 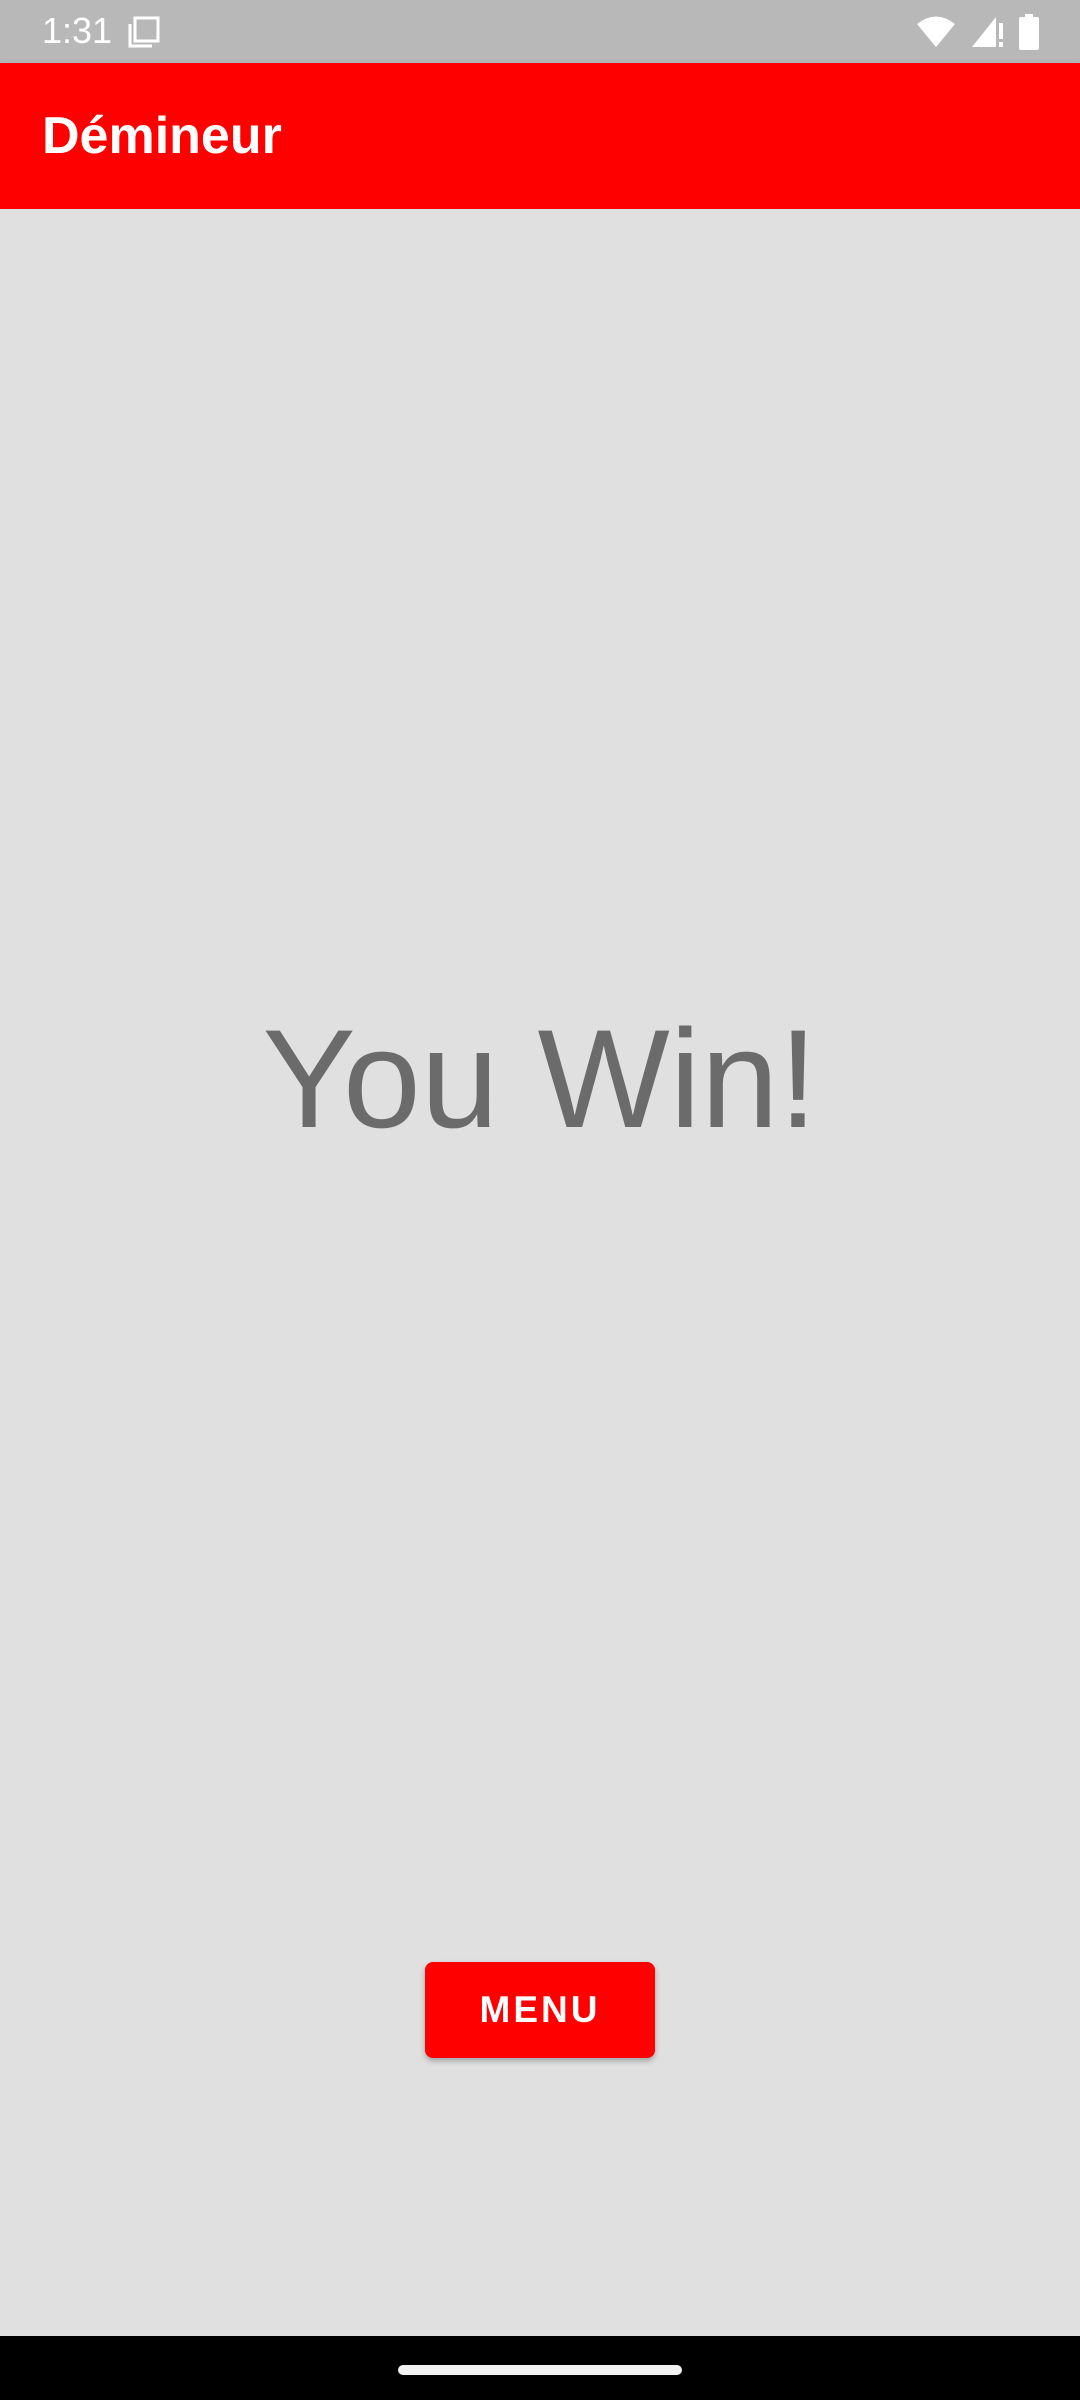 I want to click on screenshot-icon, so click(x=144, y=32).